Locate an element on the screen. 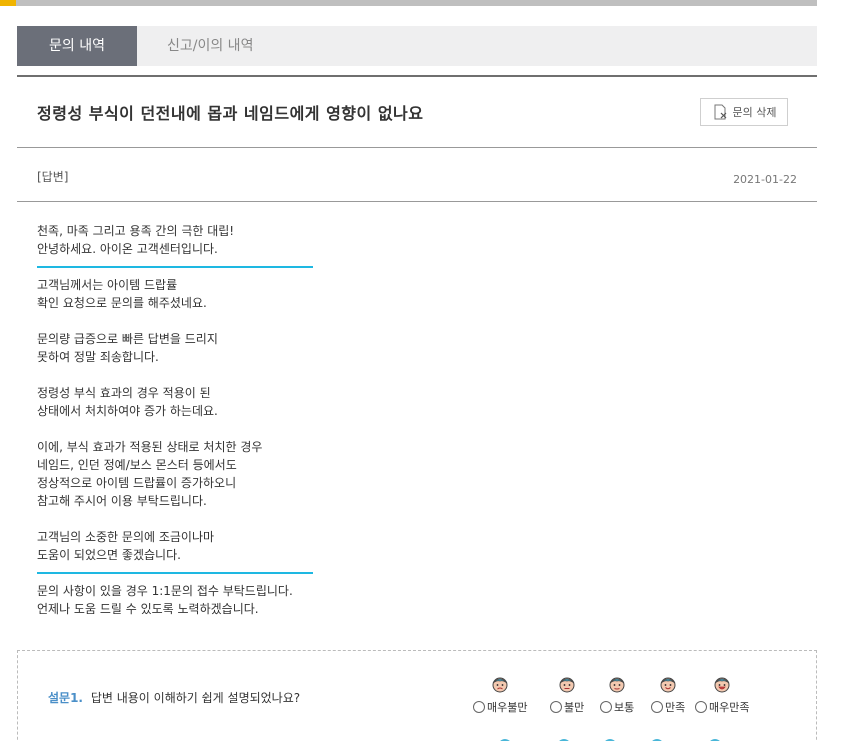  answer-date: 2021-01-22 is located at coordinates (765, 179).